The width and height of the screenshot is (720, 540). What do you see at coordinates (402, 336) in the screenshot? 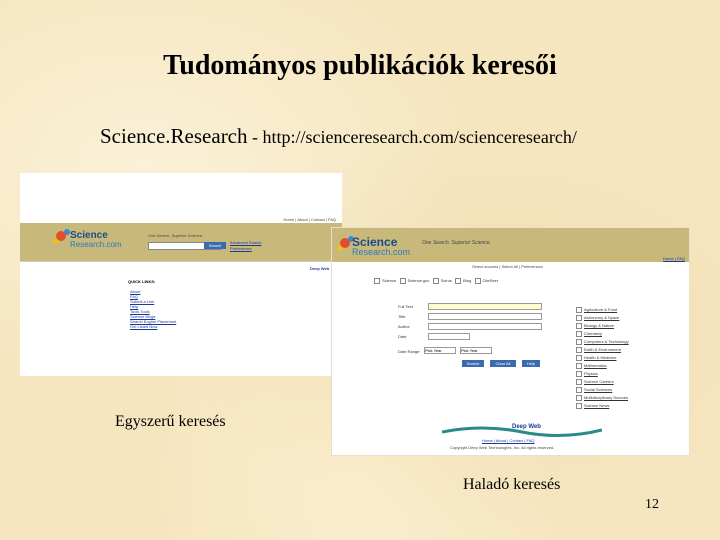
I see `field-label: Date` at bounding box center [402, 336].